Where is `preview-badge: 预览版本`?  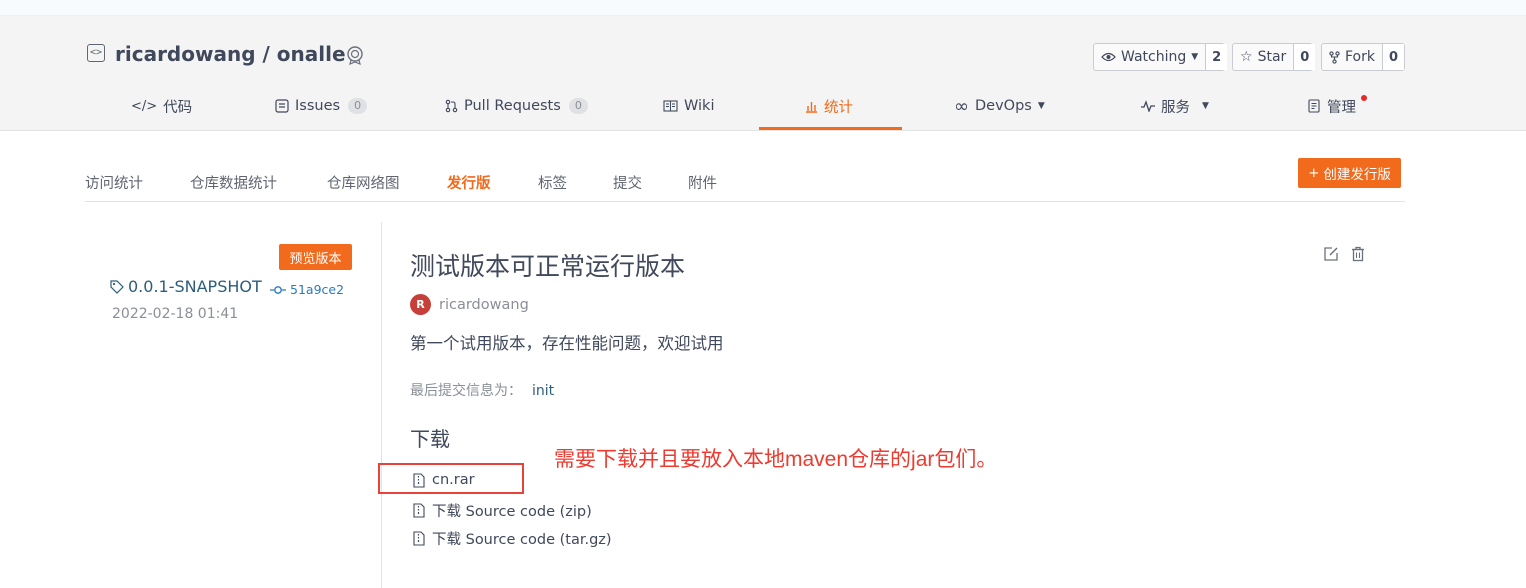 preview-badge: 预览版本 is located at coordinates (315, 257).